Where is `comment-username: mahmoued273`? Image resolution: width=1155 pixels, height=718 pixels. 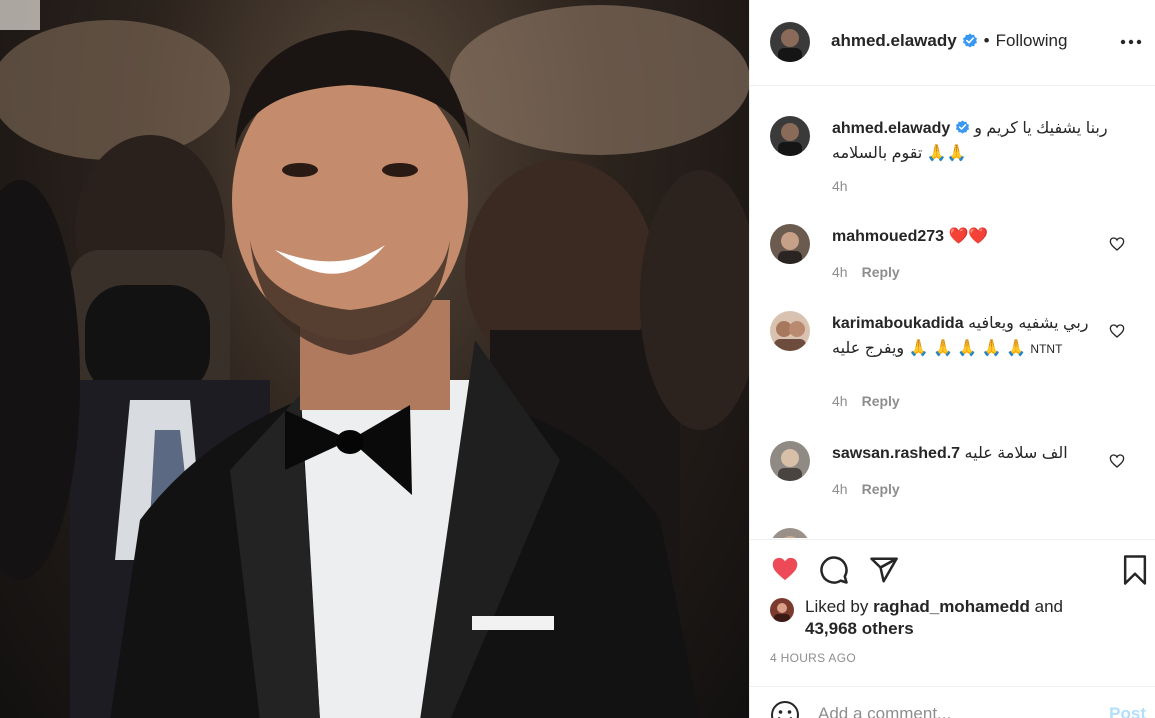 comment-username: mahmoued273 is located at coordinates (888, 236).